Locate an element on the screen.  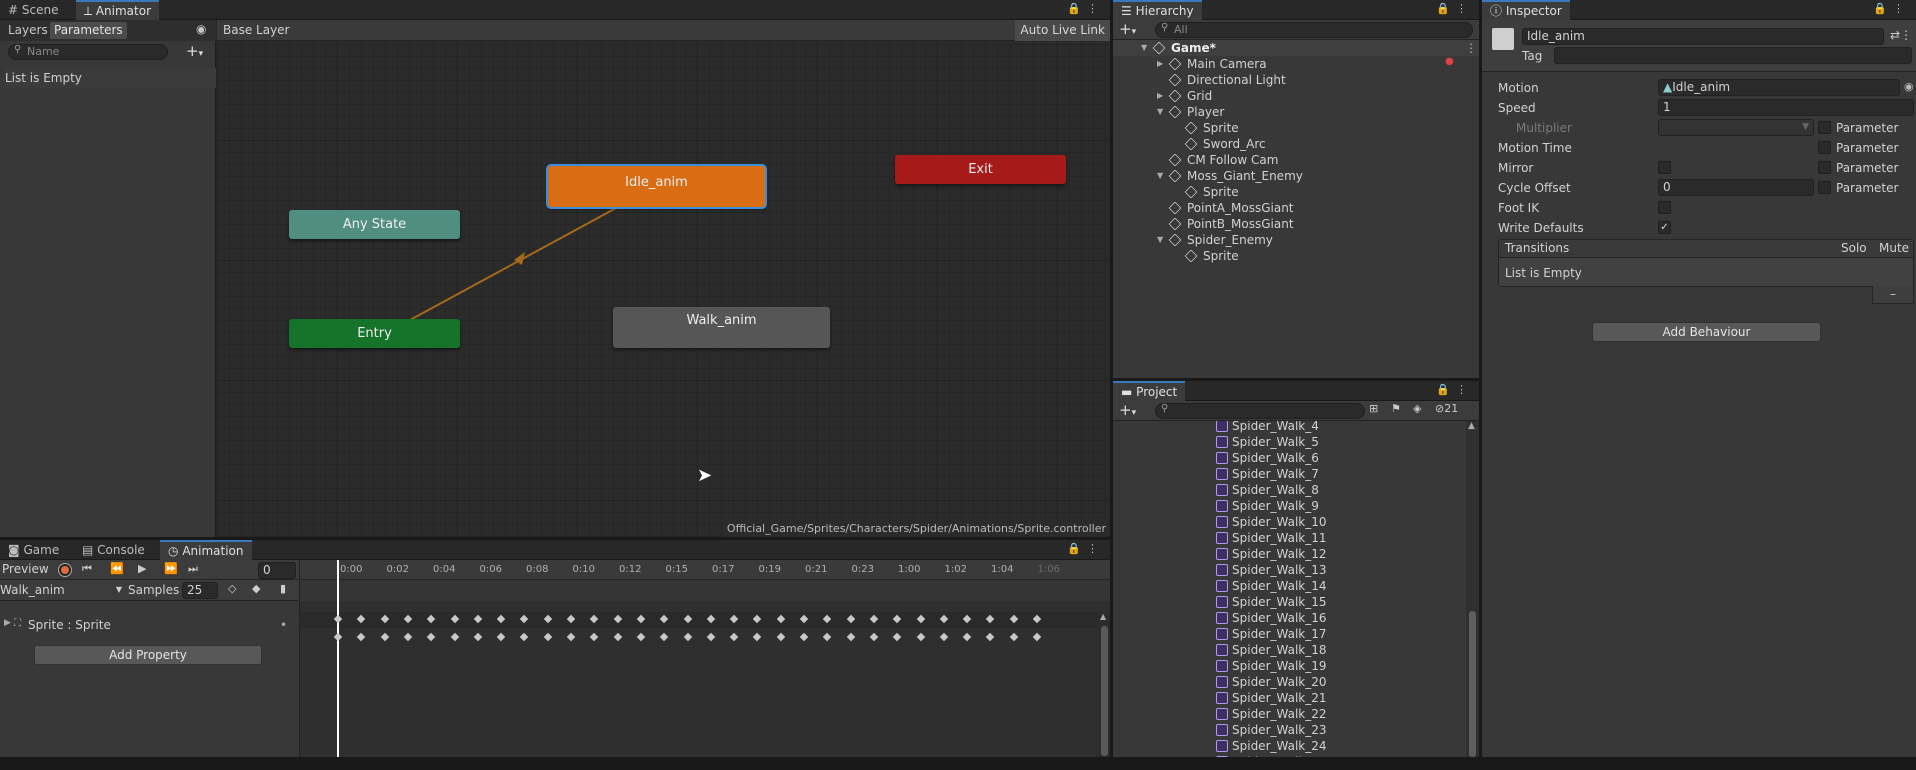
hierarchy-search-input: ⚲ All is located at coordinates (1314, 30).